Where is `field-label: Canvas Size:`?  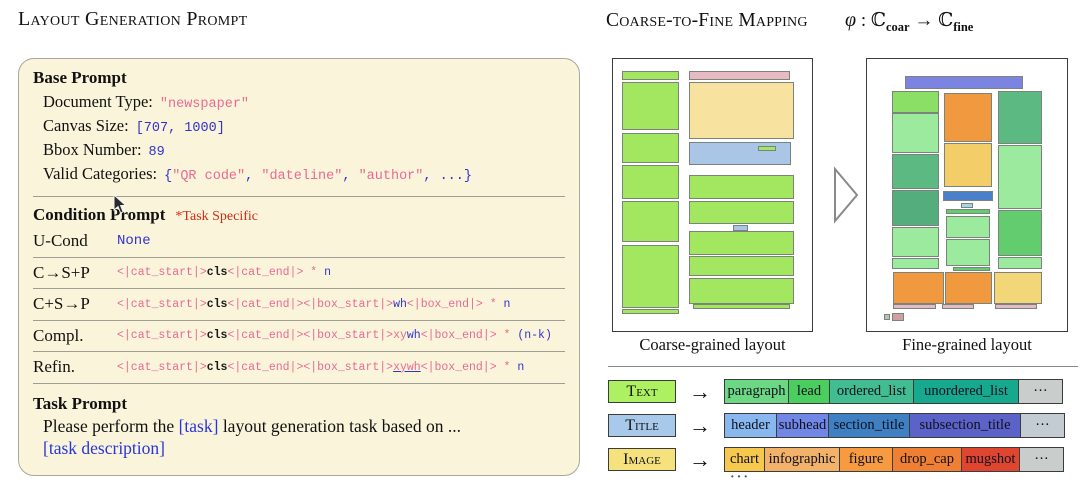
field-label: Canvas Size: is located at coordinates (86, 125).